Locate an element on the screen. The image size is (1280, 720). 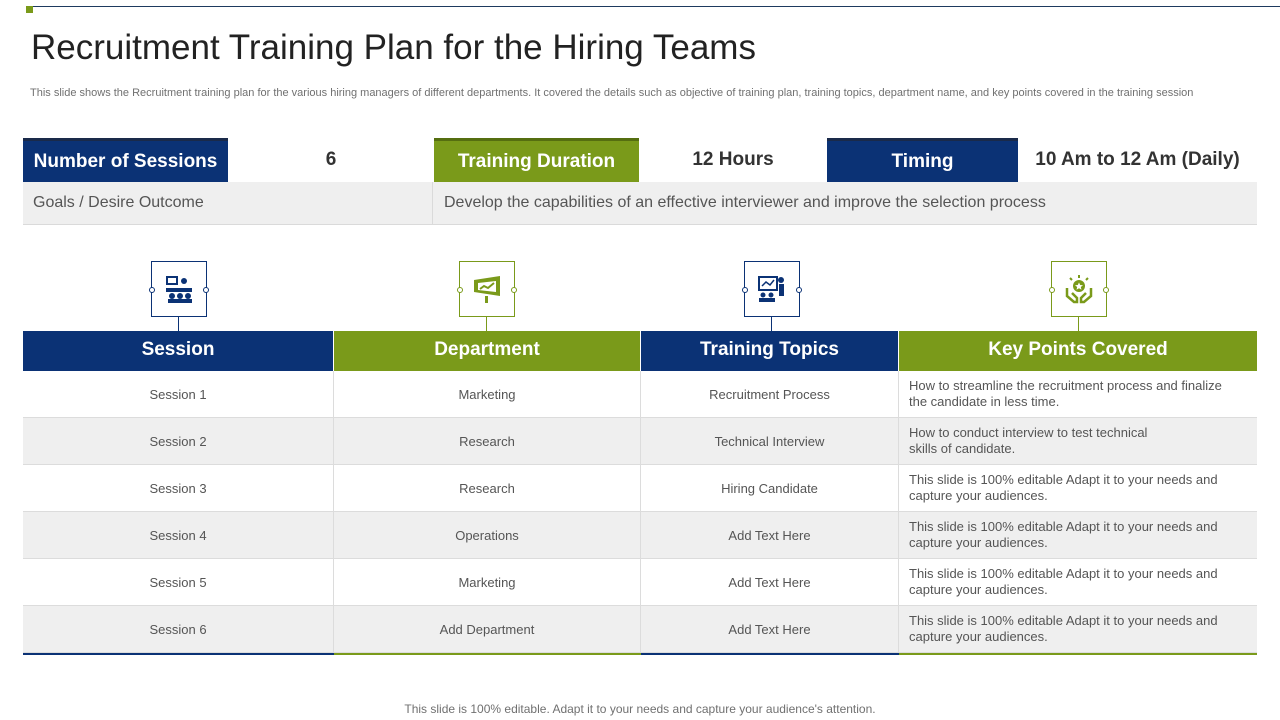
header-session: Session is located at coordinates (178, 351).